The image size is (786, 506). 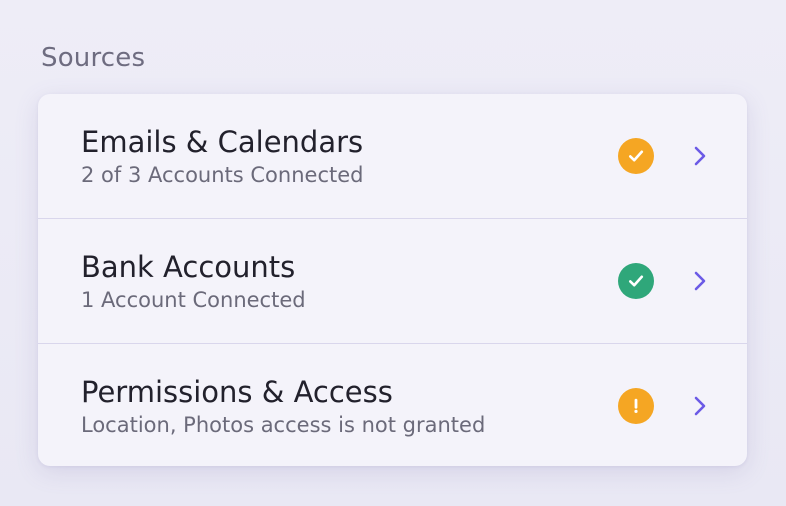 I want to click on source-subtitle: 2 of 3 Accounts Connected, so click(x=222, y=175).